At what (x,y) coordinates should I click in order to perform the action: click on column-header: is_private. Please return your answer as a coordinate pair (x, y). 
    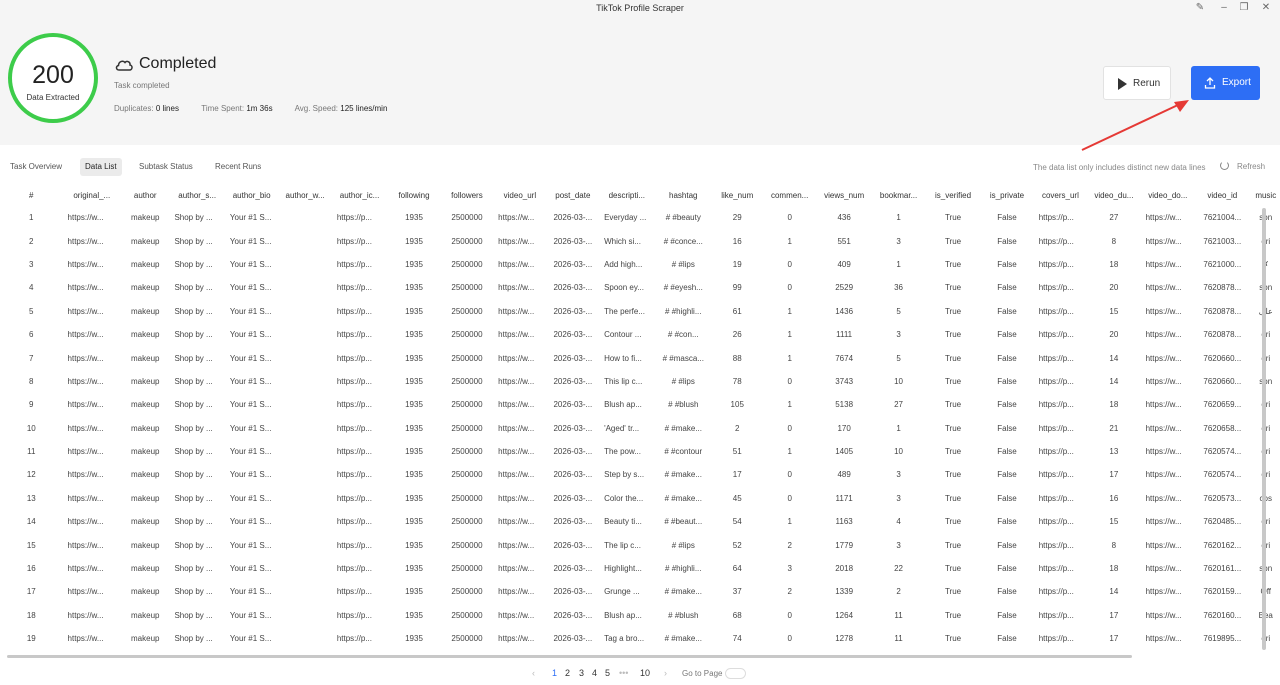
    Looking at the image, I should click on (1006, 195).